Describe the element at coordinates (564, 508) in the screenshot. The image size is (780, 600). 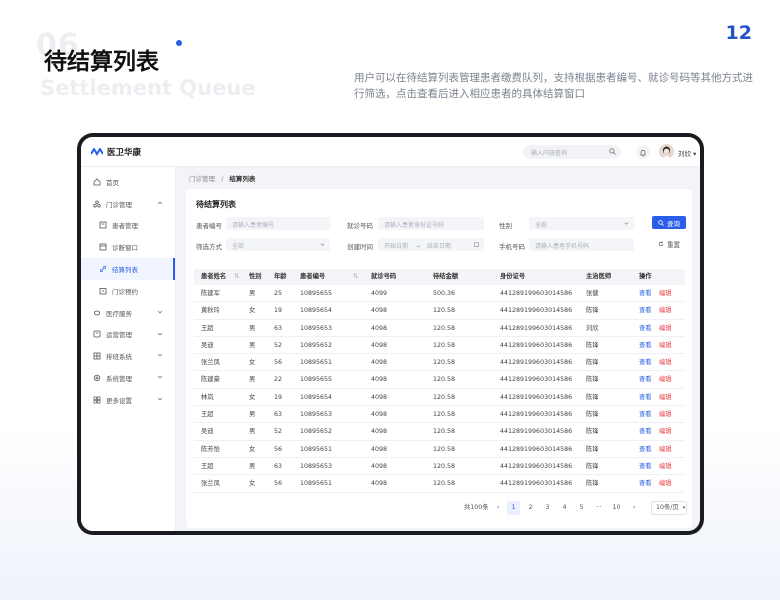
I see `page-4: 4` at that location.